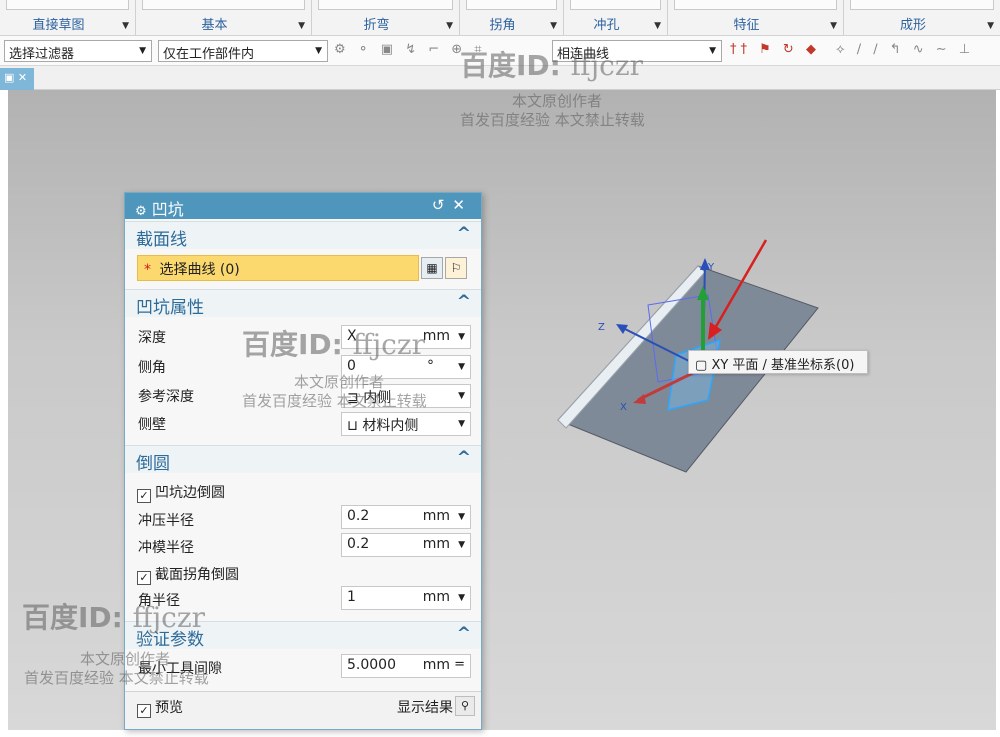 This screenshot has width=1000, height=737. What do you see at coordinates (905, 49) in the screenshot?
I see `curve-toolbar-icons: ⟡ ∕ ∕ ↰ ∿ ∼ ⊥` at bounding box center [905, 49].